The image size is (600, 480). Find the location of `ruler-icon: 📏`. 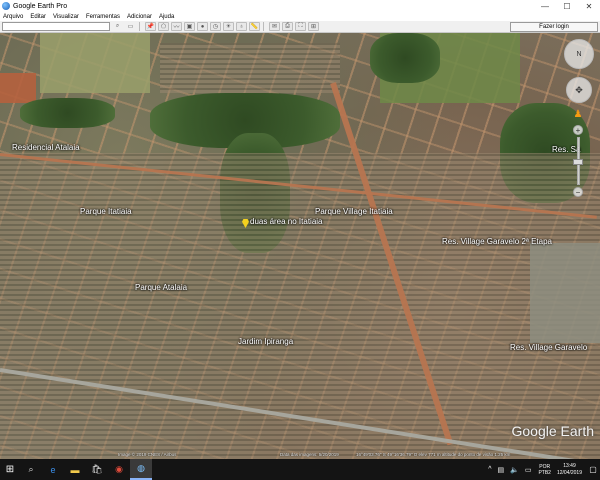

ruler-icon: 📏 is located at coordinates (254, 26).